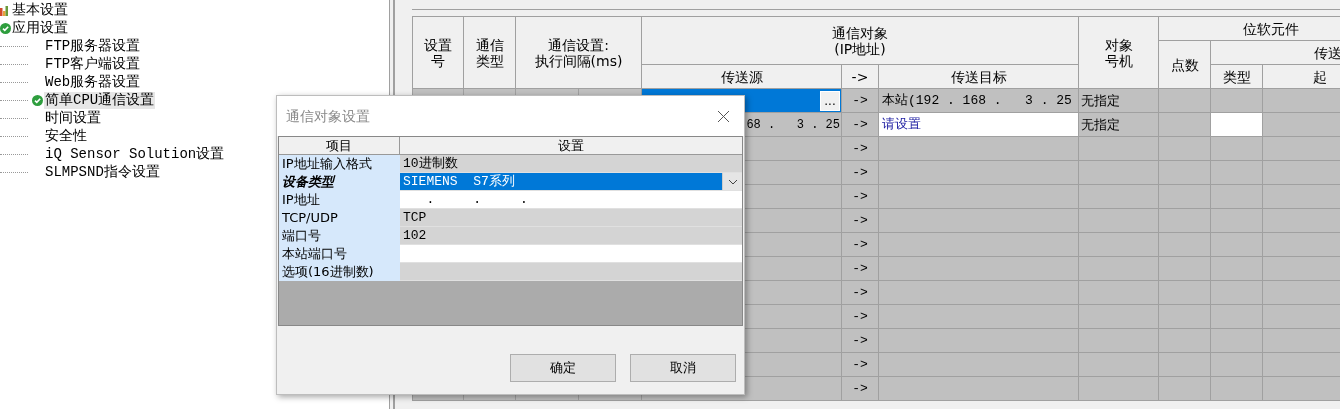  Describe the element at coordinates (40, 10) in the screenshot. I see `tree-item: 基本设置` at that location.